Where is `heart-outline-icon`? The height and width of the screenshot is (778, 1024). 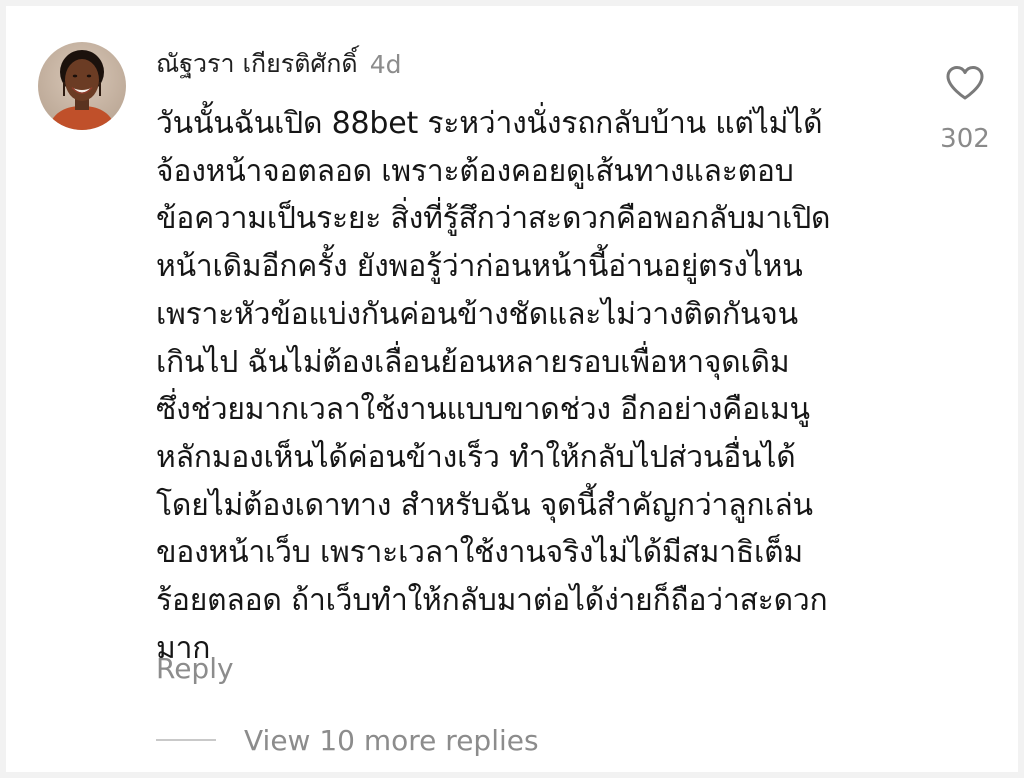 heart-outline-icon is located at coordinates (965, 83).